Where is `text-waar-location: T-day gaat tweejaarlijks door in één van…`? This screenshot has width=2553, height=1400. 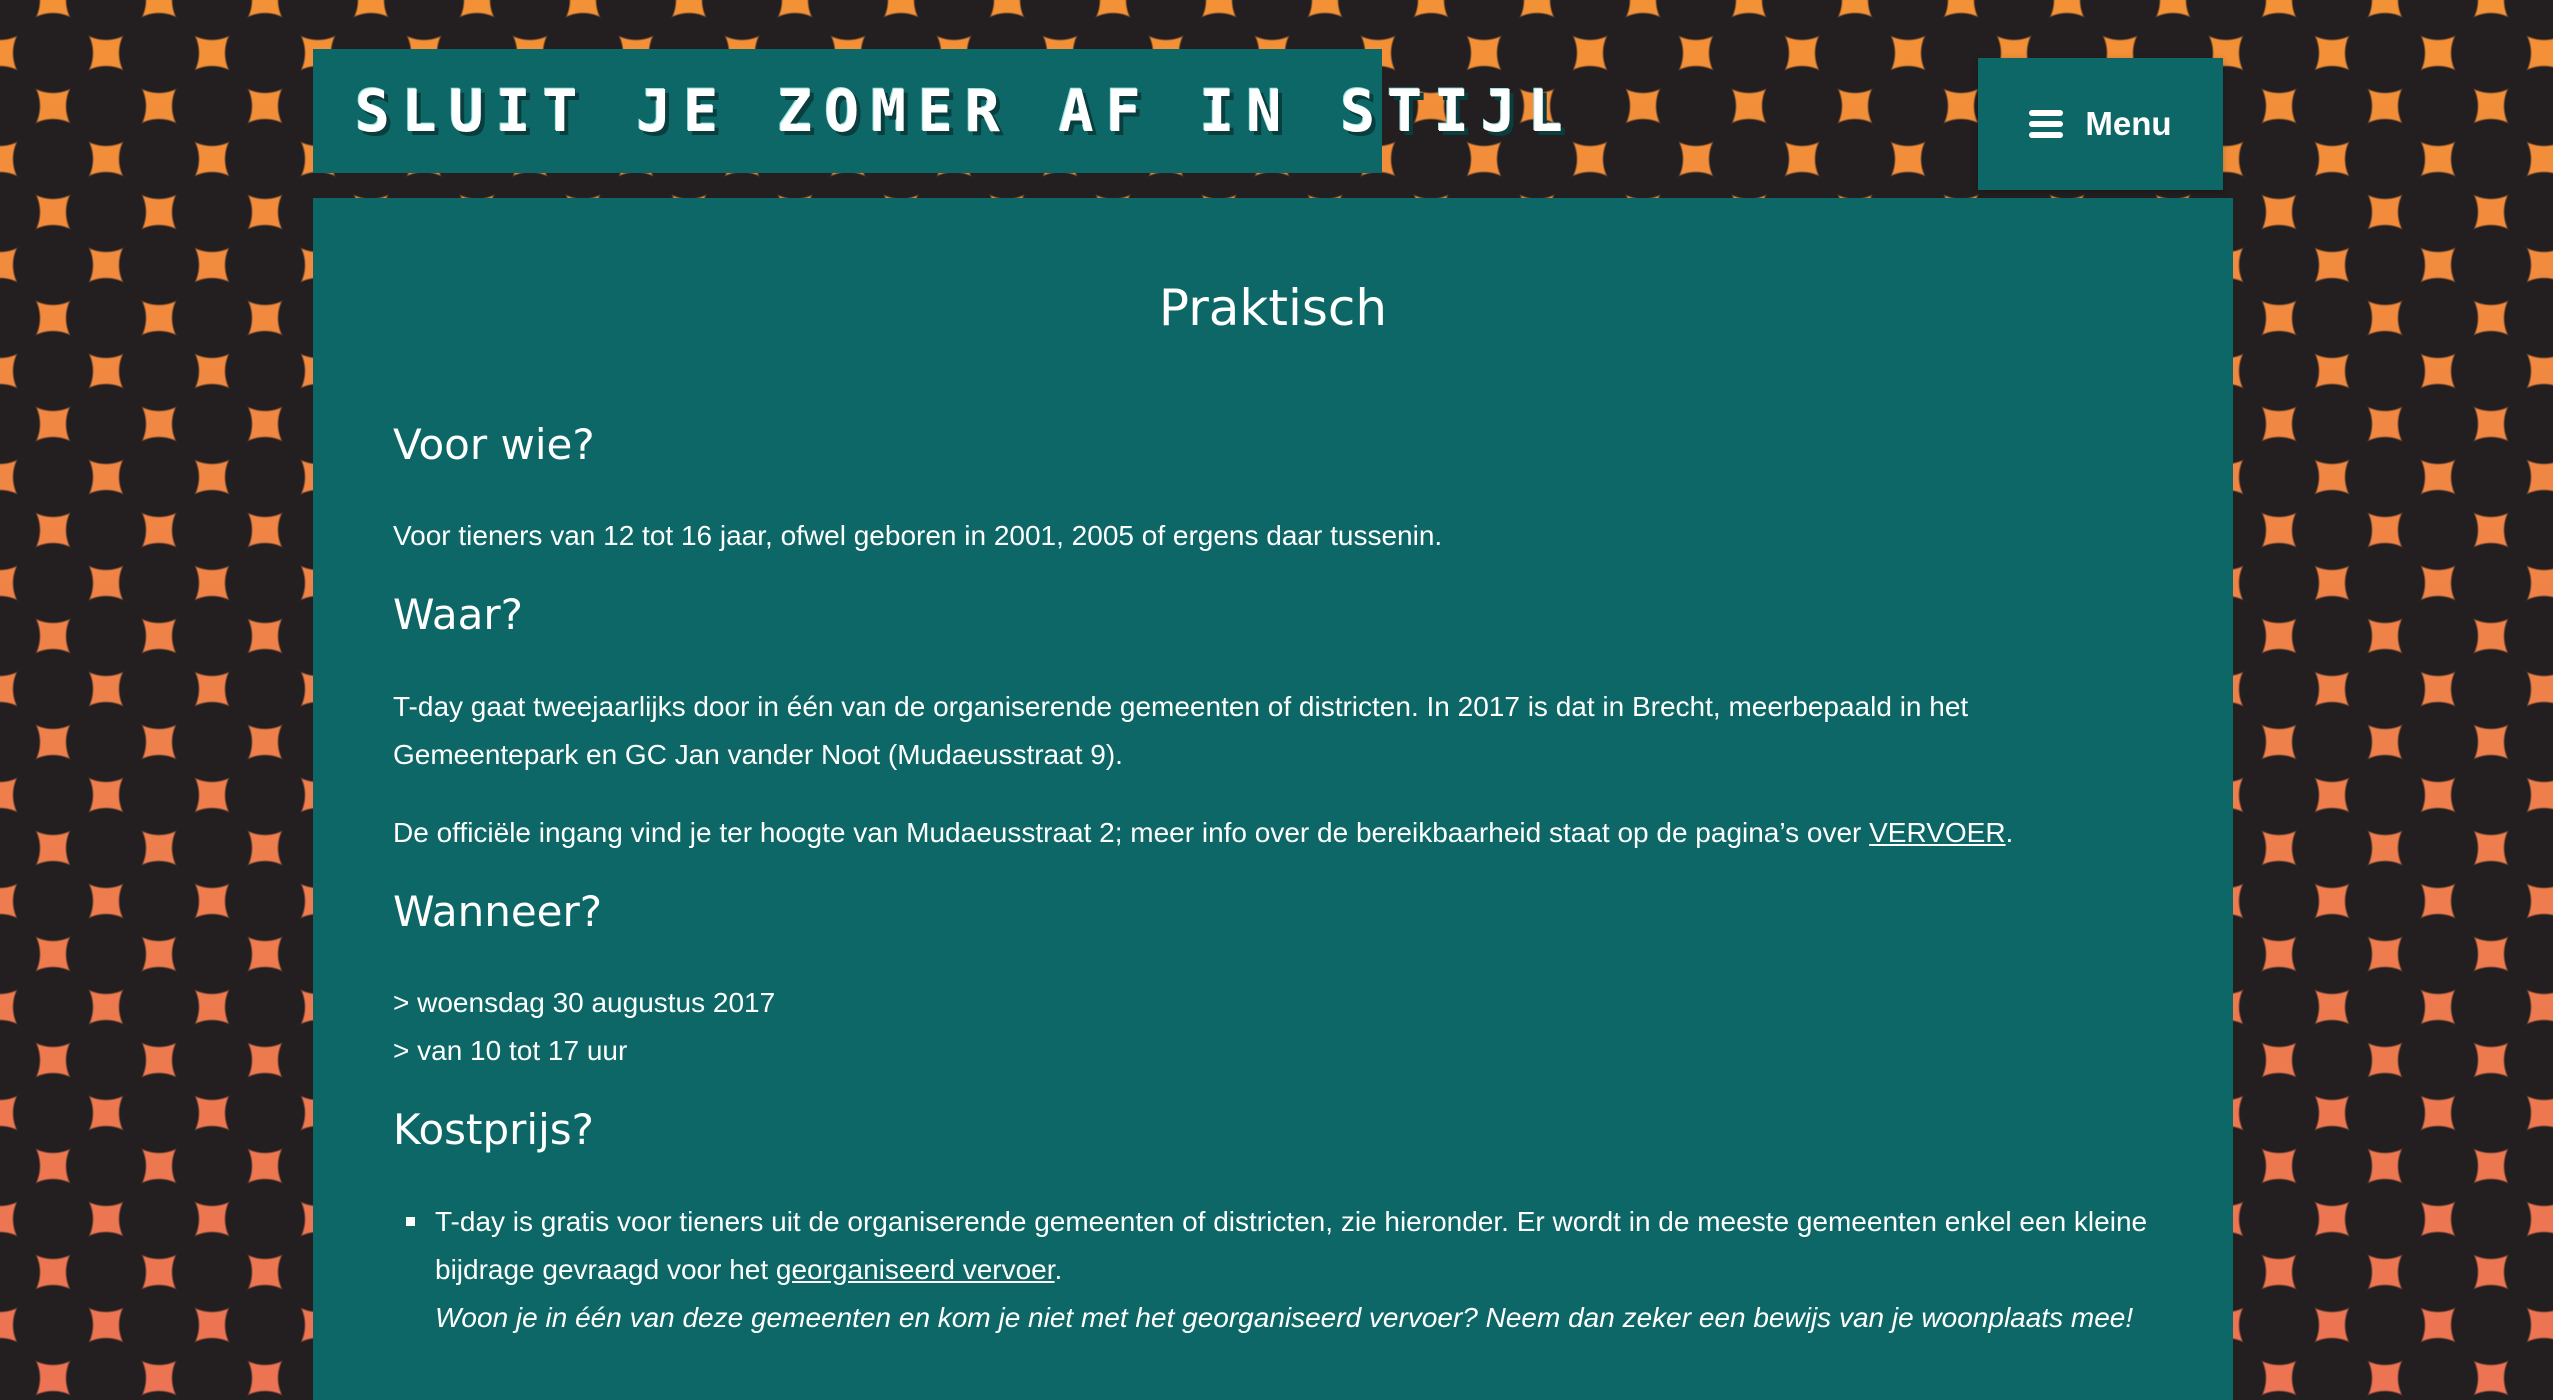 text-waar-location: T-day gaat tweejaarlijks door in één van… is located at coordinates (1181, 730).